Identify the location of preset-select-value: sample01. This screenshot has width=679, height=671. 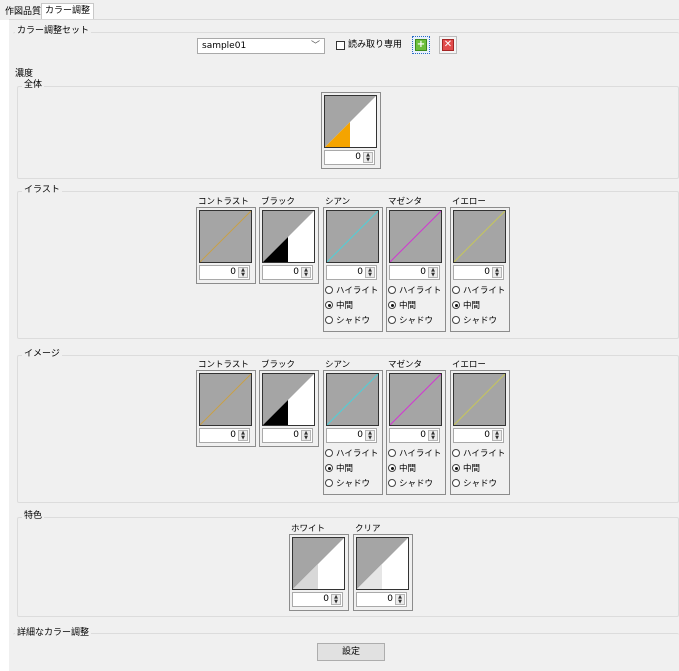
(224, 46).